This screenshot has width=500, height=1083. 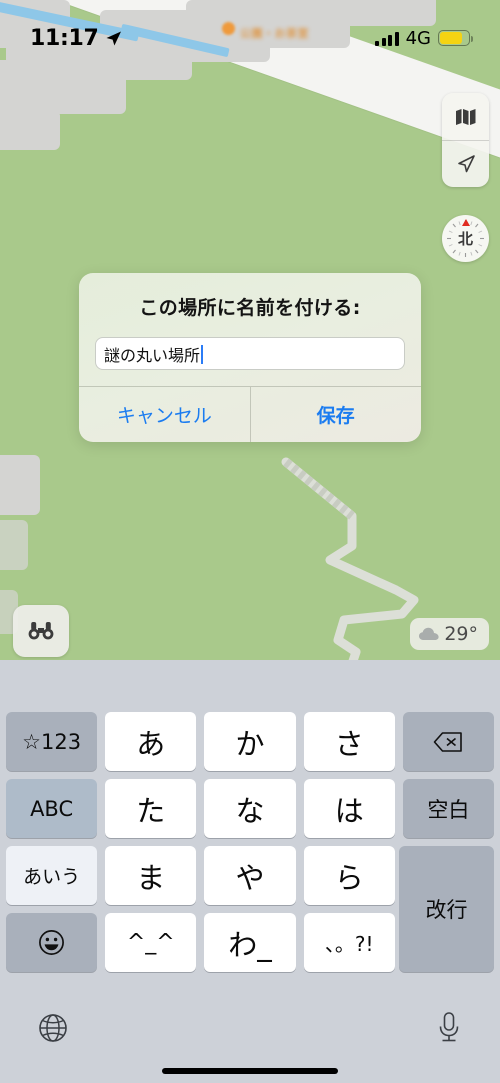 I want to click on emoji-smiley-icon, so click(x=52, y=942).